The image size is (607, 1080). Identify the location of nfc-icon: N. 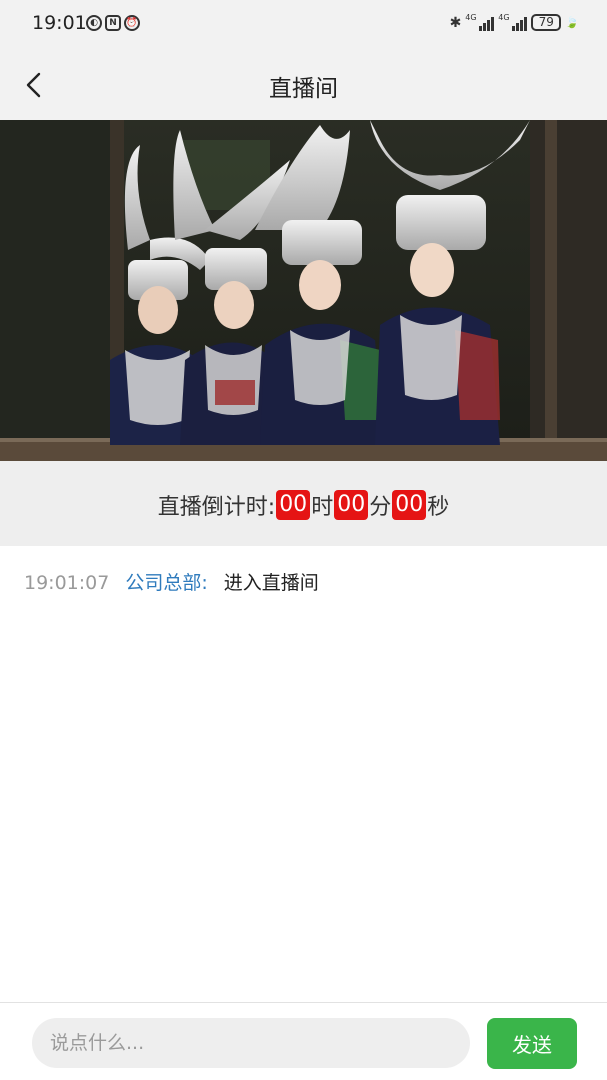
(113, 23).